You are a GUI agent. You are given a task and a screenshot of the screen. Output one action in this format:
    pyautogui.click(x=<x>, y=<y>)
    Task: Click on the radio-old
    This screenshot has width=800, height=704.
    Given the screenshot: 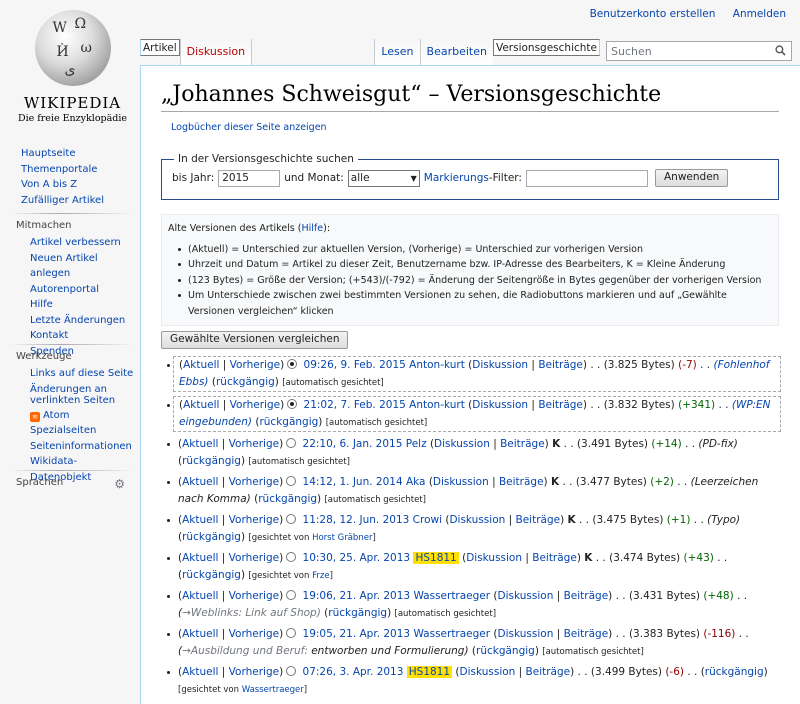 What is the action you would take?
    pyautogui.click(x=292, y=364)
    